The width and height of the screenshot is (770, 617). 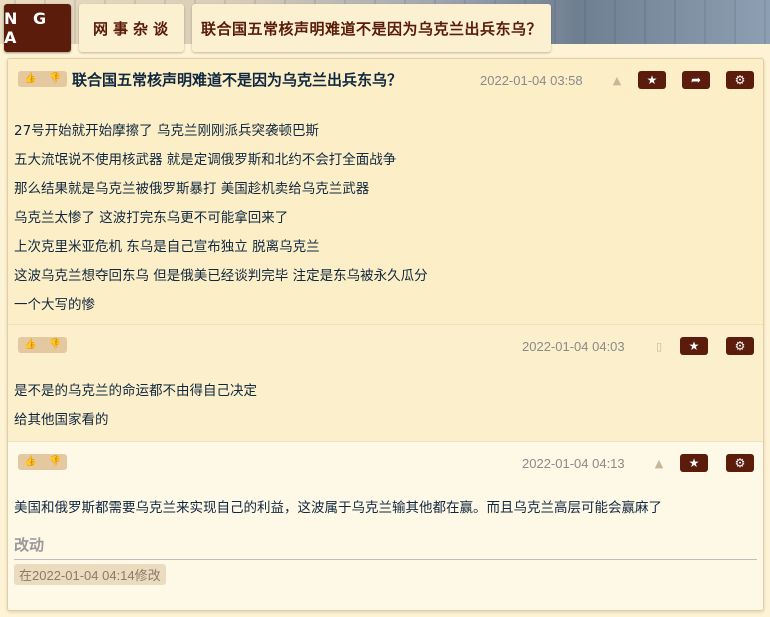 What do you see at coordinates (90, 574) in the screenshot?
I see `edit-note: 在2022-01-04 04:14修改` at bounding box center [90, 574].